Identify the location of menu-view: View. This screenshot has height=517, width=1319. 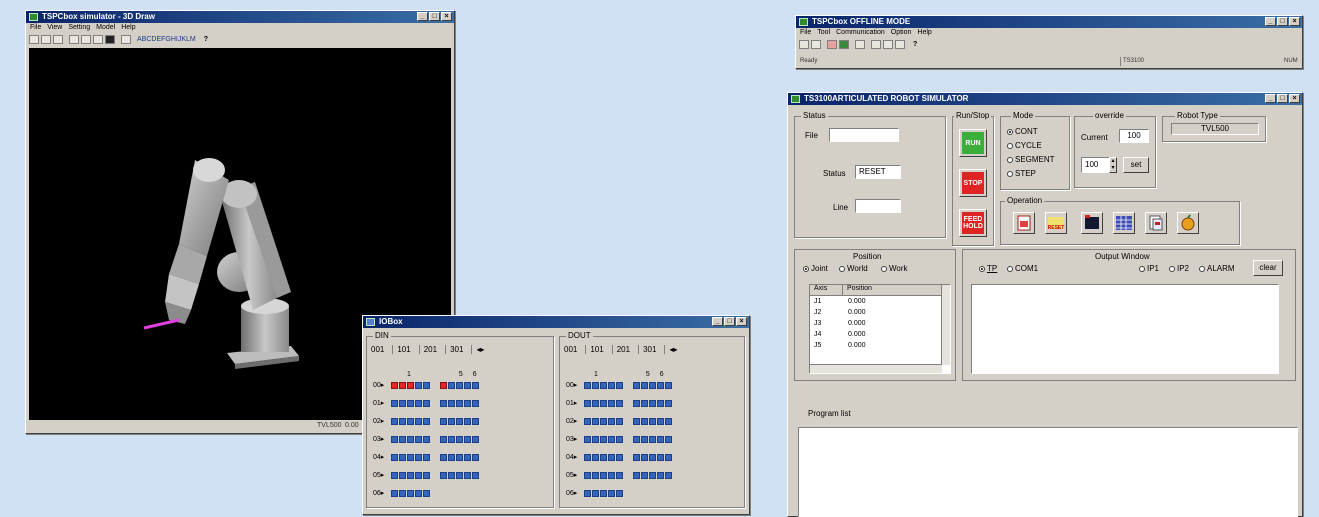
(54, 28).